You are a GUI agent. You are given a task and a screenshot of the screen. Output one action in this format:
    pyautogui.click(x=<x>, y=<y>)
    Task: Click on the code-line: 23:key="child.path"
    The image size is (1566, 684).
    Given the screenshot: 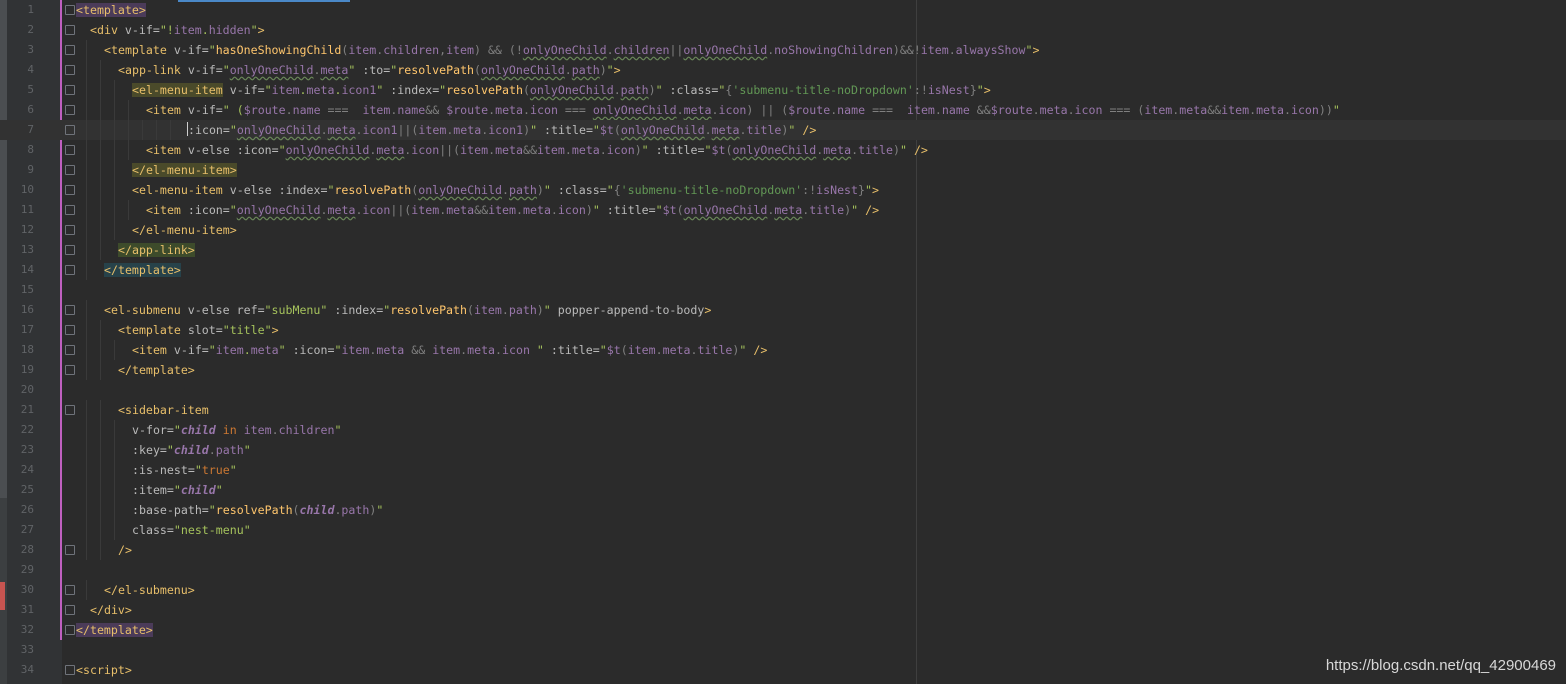 What is the action you would take?
    pyautogui.click(x=783, y=450)
    